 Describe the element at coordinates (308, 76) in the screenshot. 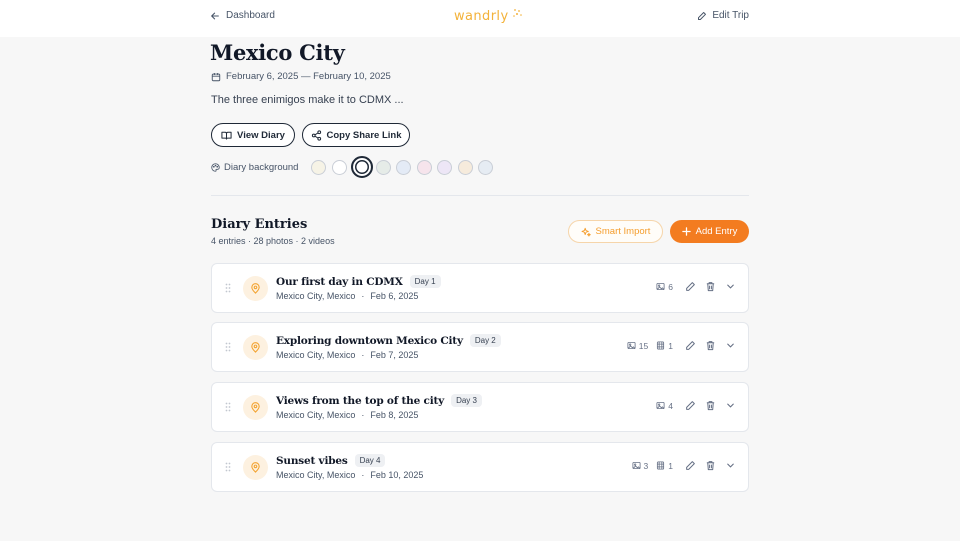

I see `trip-dates-text: February 6, 2025 — February 10, 2025` at that location.